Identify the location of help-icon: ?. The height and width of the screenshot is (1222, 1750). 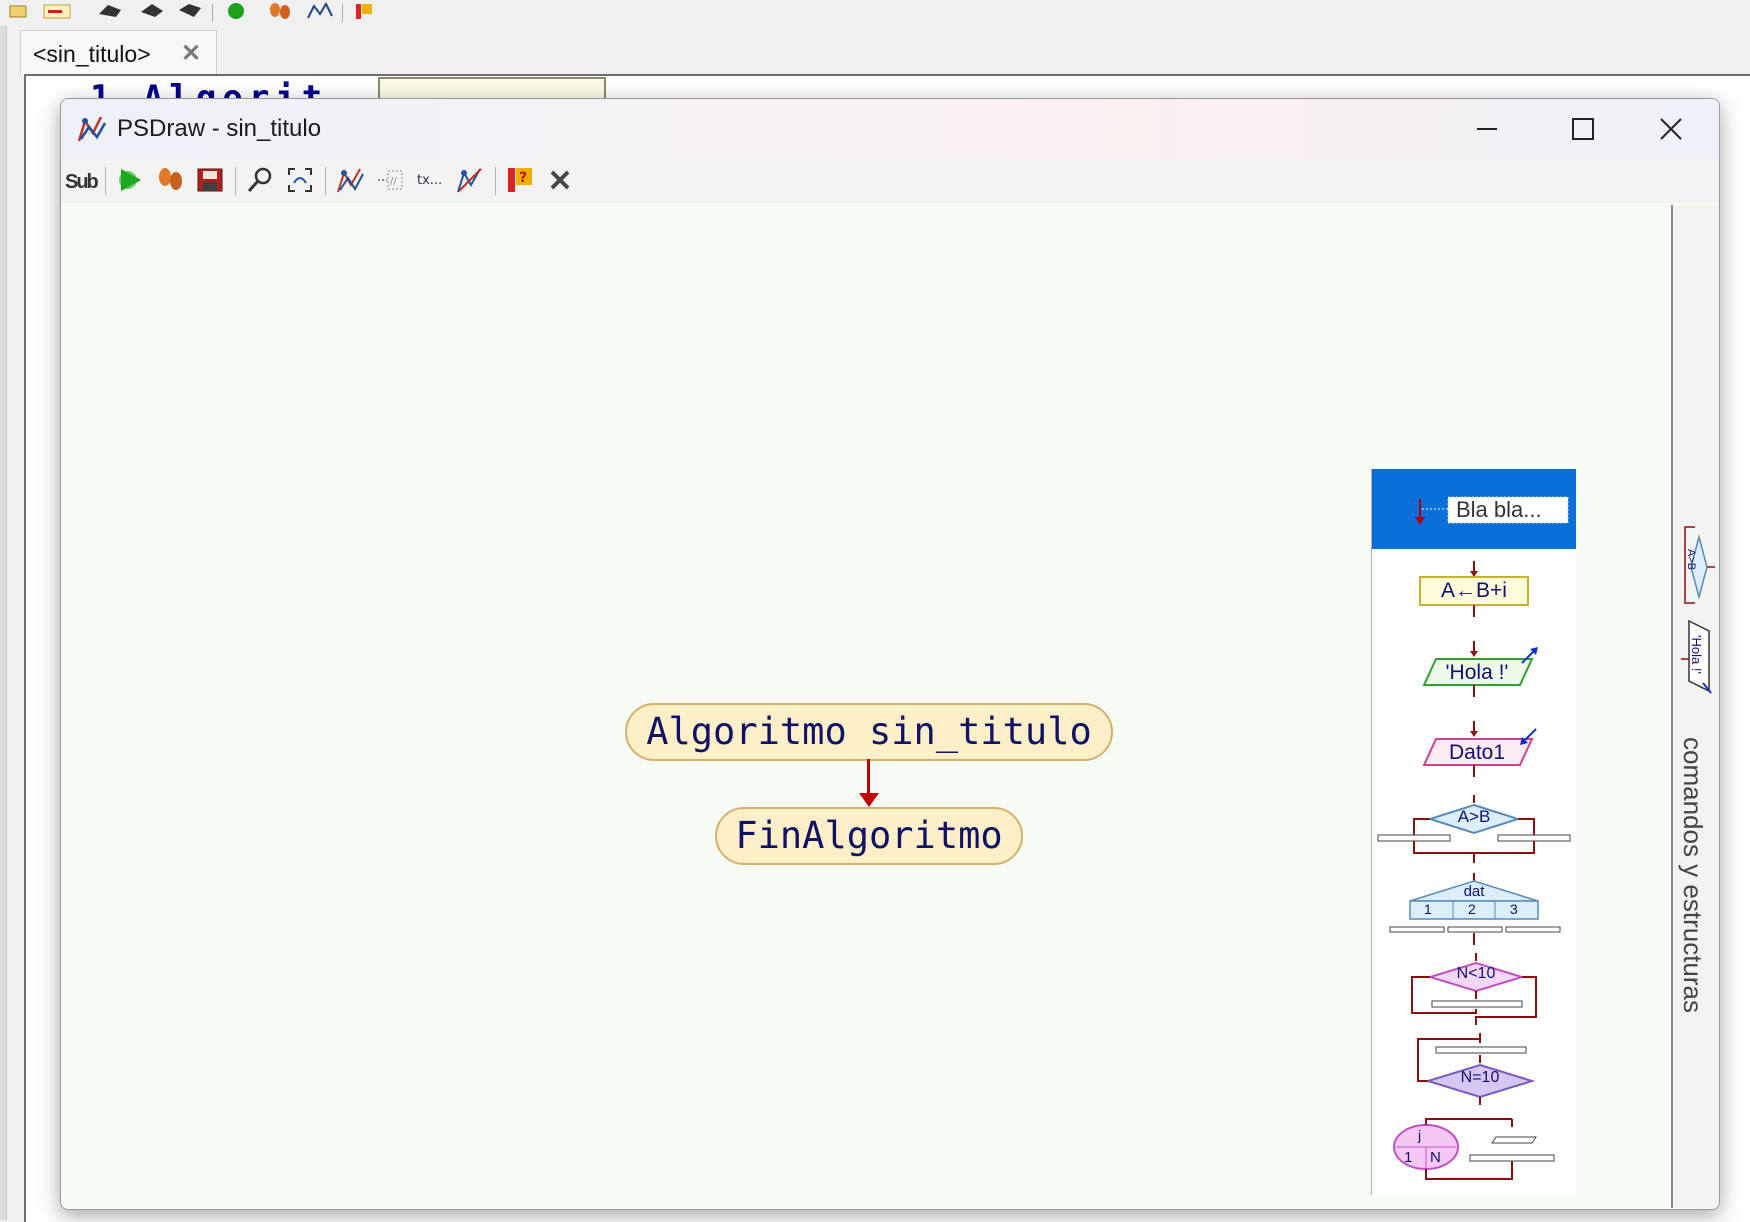
(520, 180).